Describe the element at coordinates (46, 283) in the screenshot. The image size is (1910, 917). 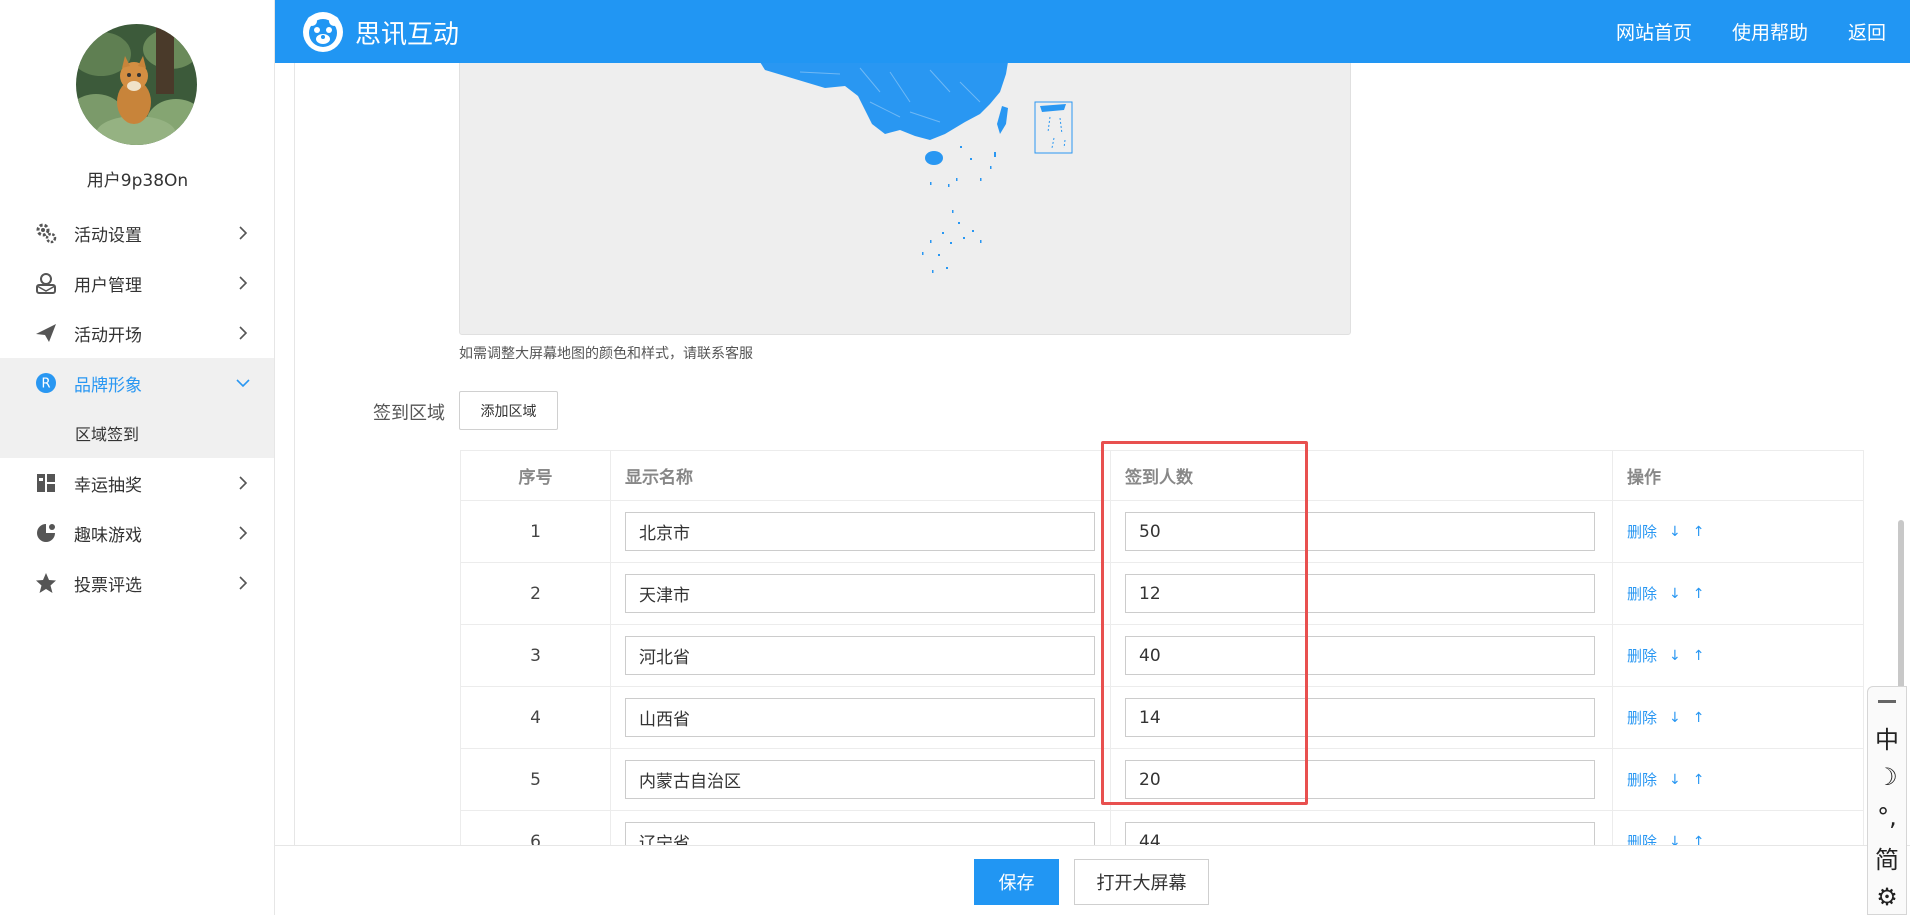
I see `user-icon` at that location.